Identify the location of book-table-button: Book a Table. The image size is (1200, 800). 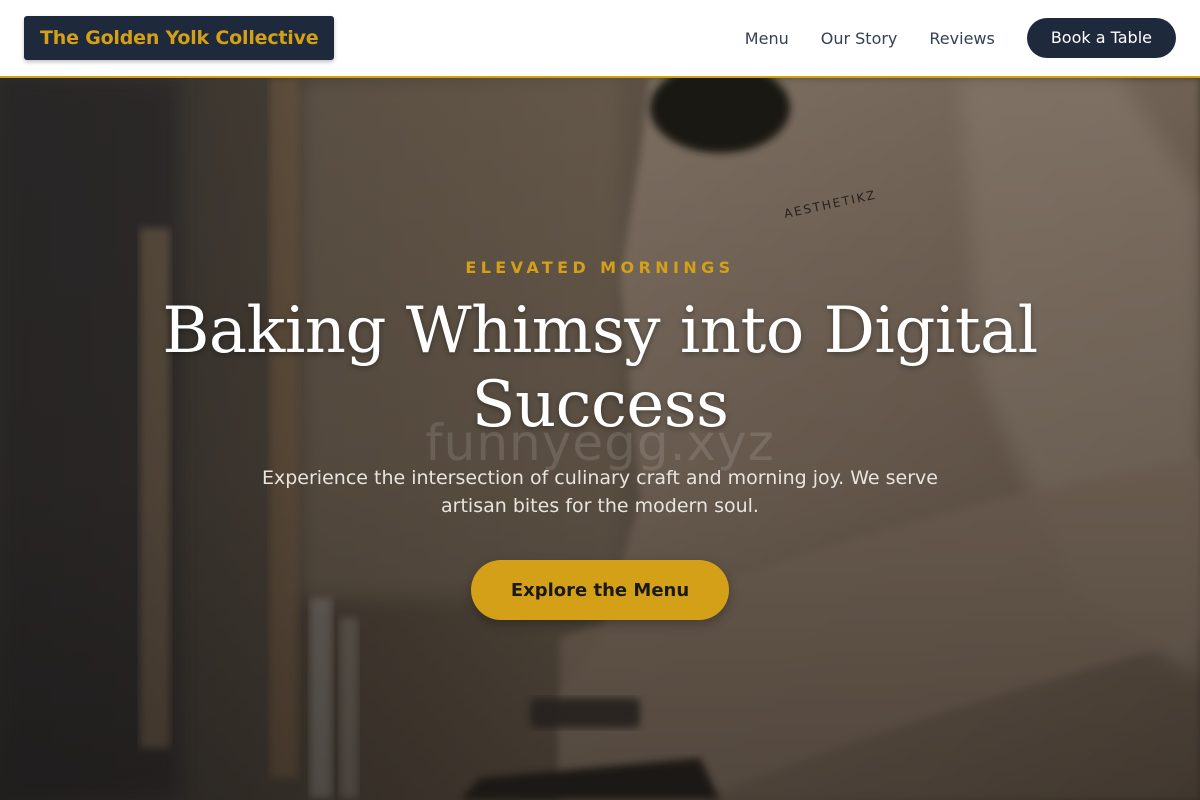
(1101, 38).